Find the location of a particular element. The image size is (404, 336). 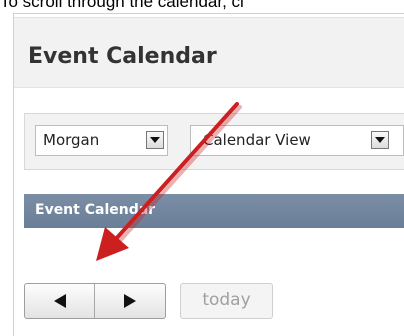

right-triangle-icon is located at coordinates (130, 301).